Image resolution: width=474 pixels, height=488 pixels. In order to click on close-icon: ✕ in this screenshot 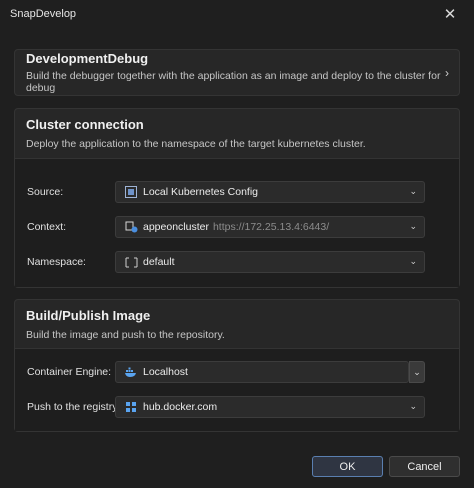, I will do `click(450, 14)`.